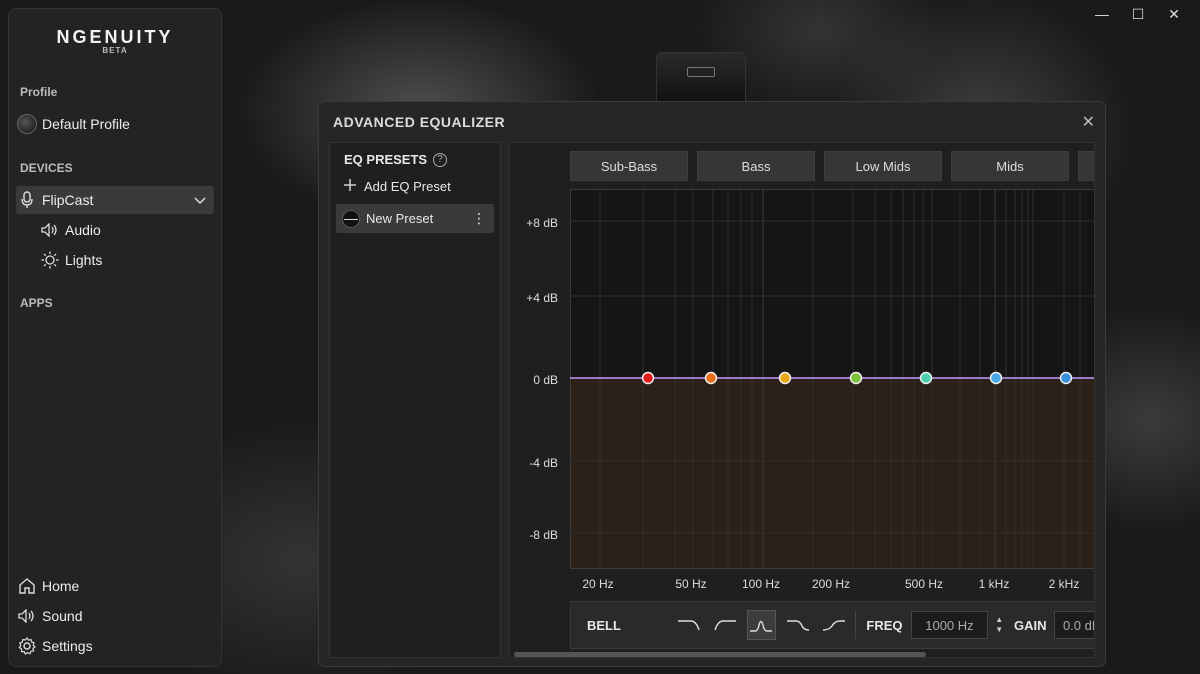 This screenshot has width=1200, height=674. I want to click on close-window-button: ✕, so click(1174, 14).